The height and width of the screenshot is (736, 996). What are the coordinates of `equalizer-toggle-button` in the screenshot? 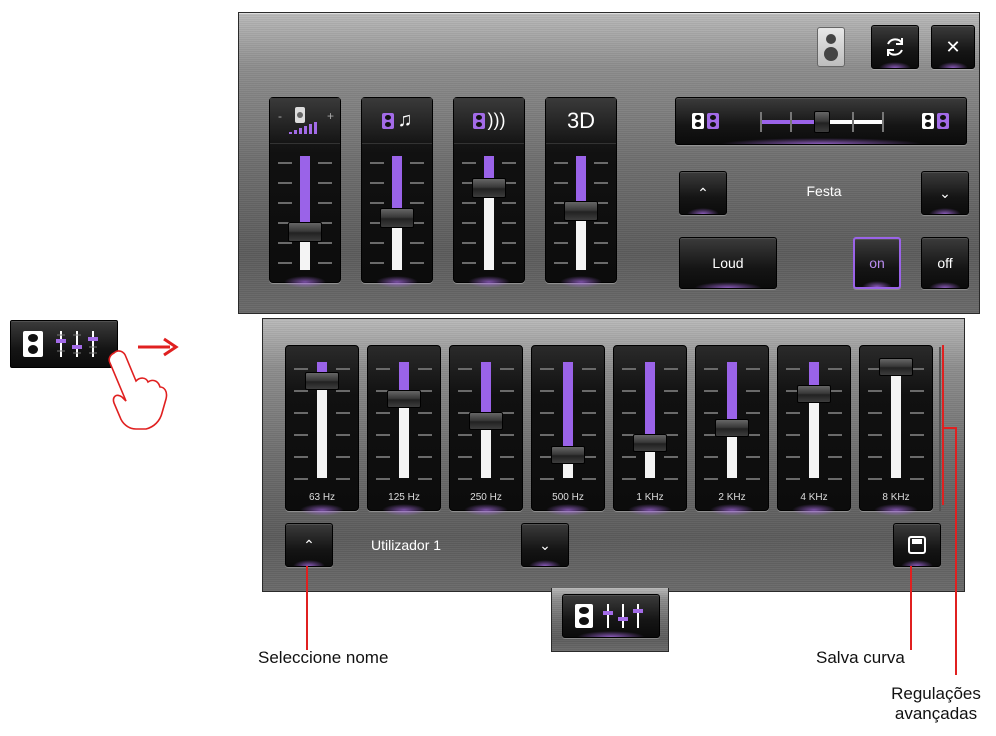 It's located at (611, 616).